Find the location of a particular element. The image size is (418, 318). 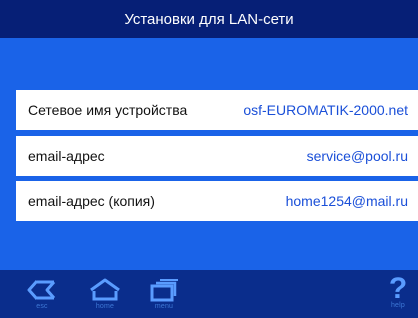

device-name-label: Сетевое имя устройства is located at coordinates (108, 110).